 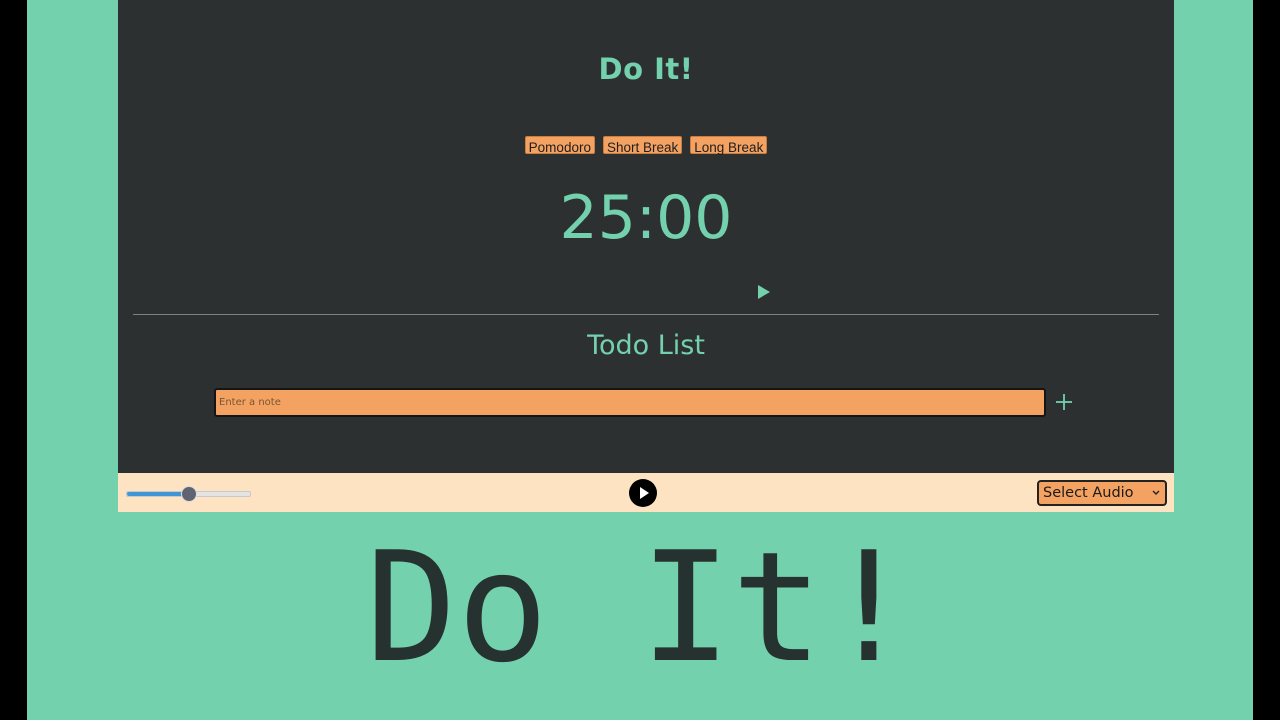 What do you see at coordinates (646, 314) in the screenshot?
I see `divider` at bounding box center [646, 314].